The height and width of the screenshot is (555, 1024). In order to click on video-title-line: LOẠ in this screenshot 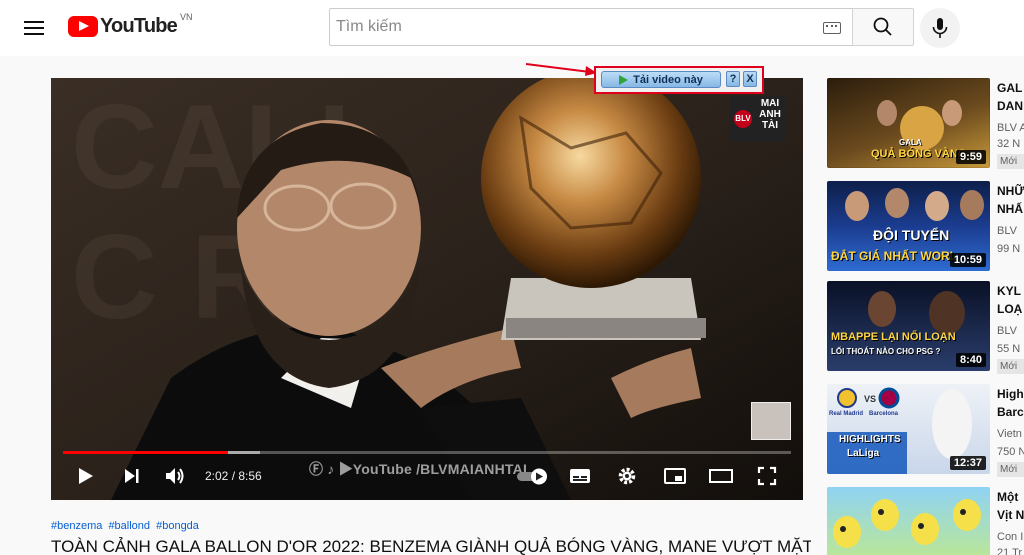, I will do `click(1010, 309)`.